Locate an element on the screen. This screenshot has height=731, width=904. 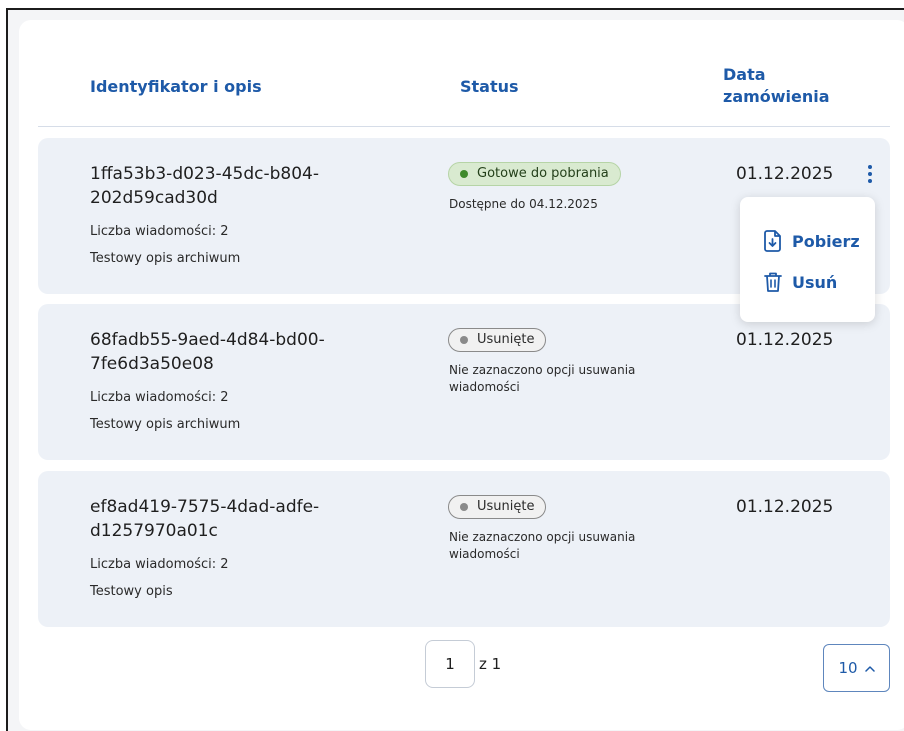
status-badge: Gotowe do pobrania is located at coordinates (534, 174).